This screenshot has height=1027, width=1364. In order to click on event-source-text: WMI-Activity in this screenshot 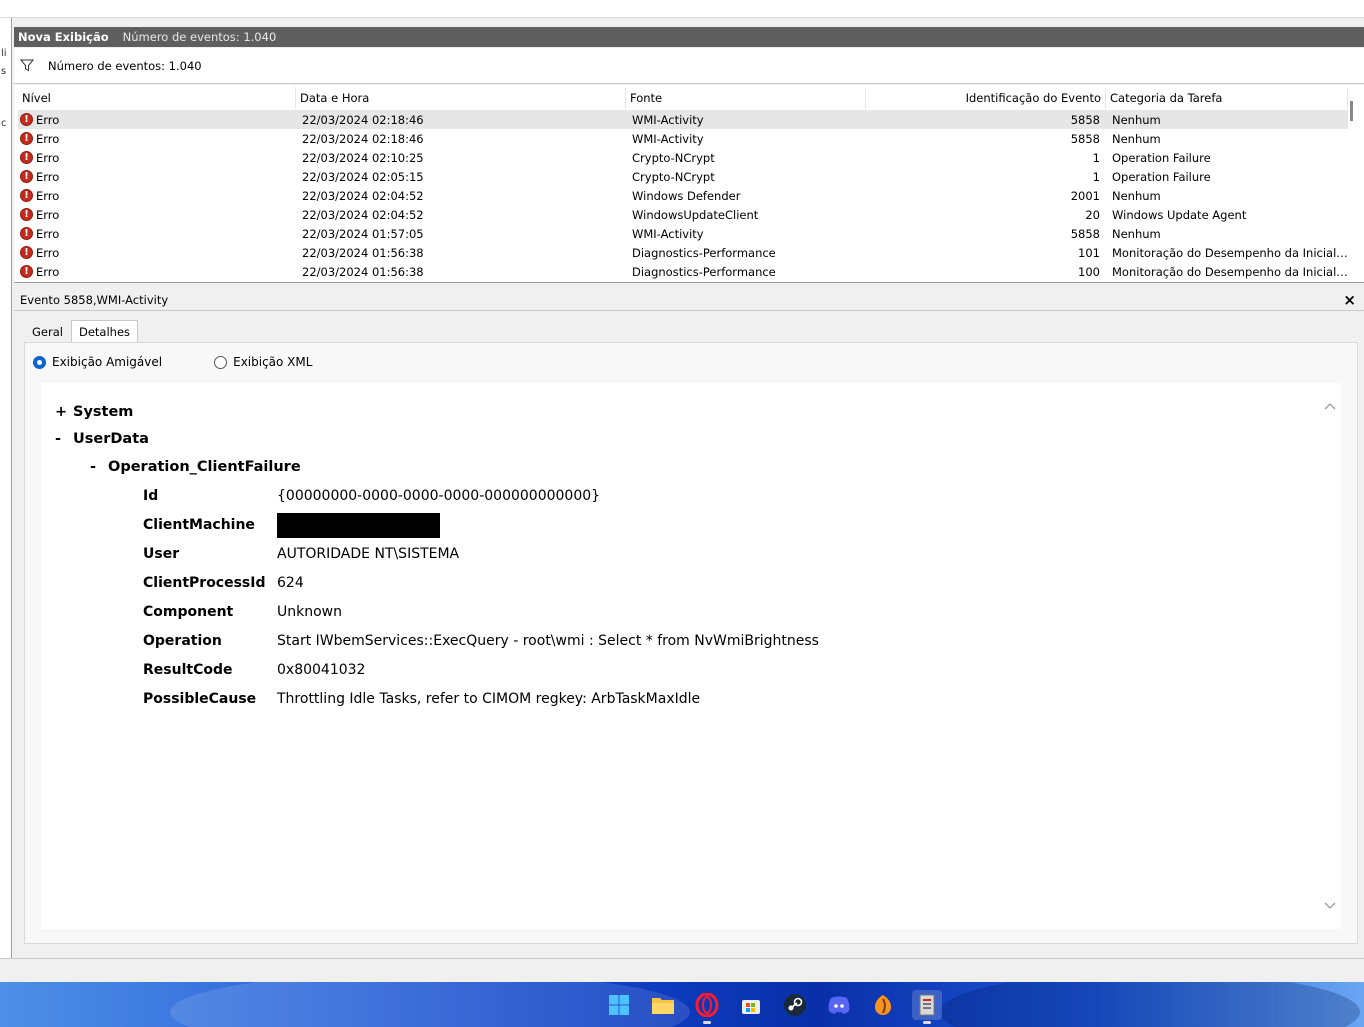, I will do `click(668, 233)`.